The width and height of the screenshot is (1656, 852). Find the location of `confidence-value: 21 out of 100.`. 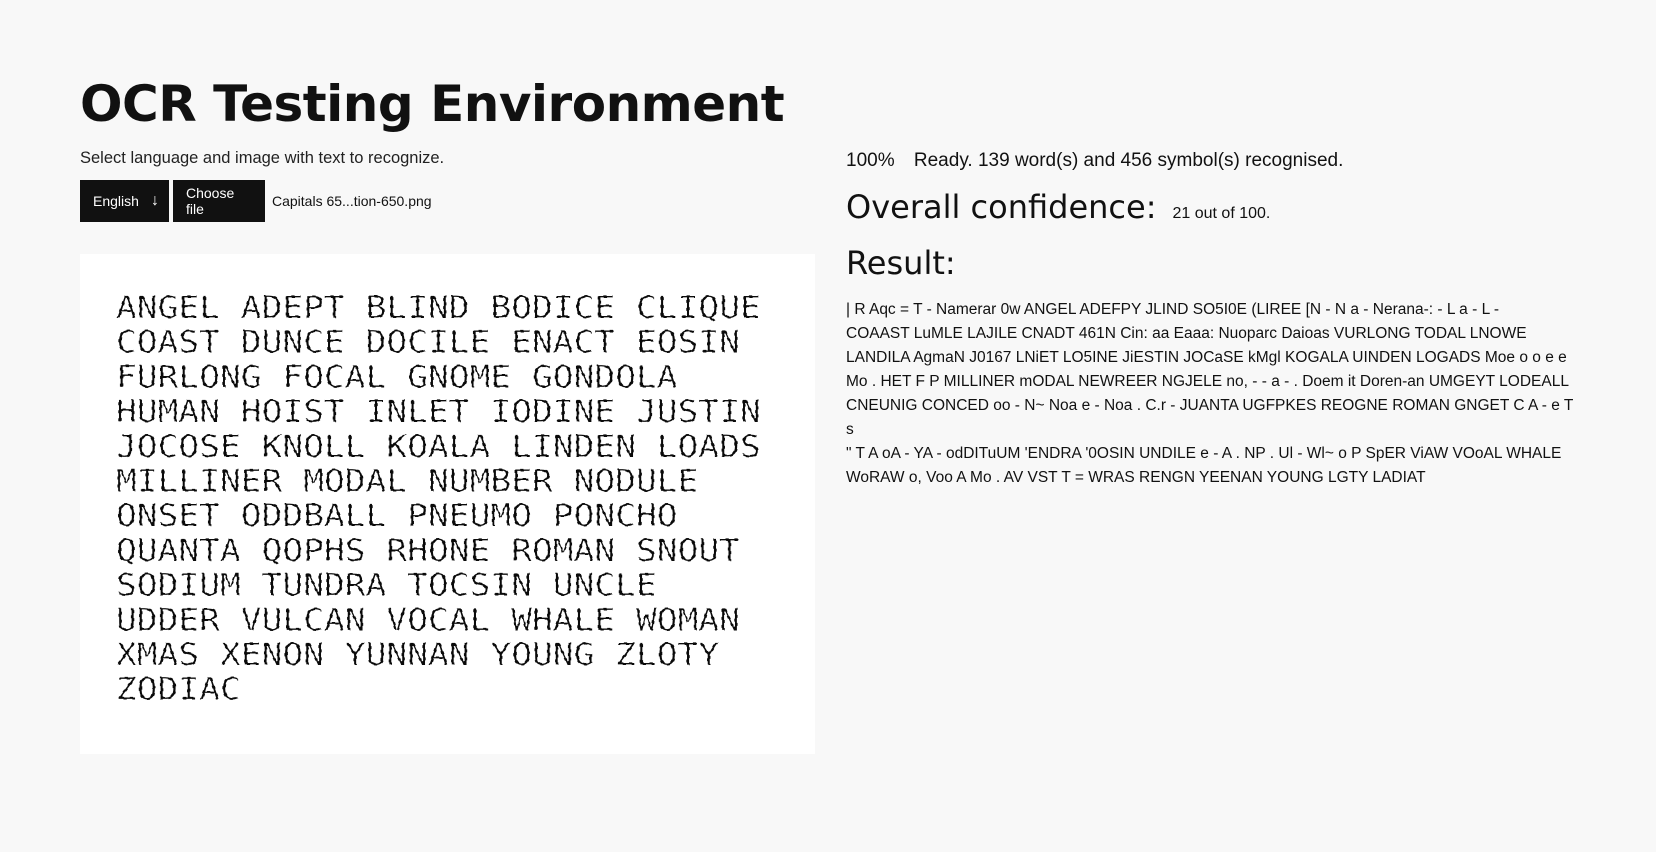

confidence-value: 21 out of 100. is located at coordinates (1221, 213).